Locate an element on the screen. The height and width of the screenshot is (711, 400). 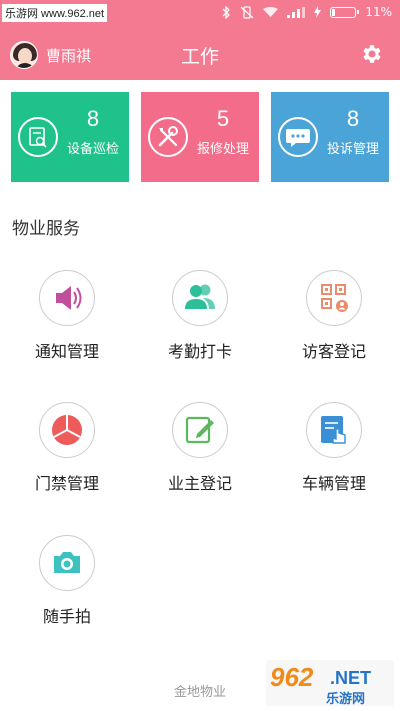
site-watermark: 962 .NET 乐游网 is located at coordinates (330, 683).